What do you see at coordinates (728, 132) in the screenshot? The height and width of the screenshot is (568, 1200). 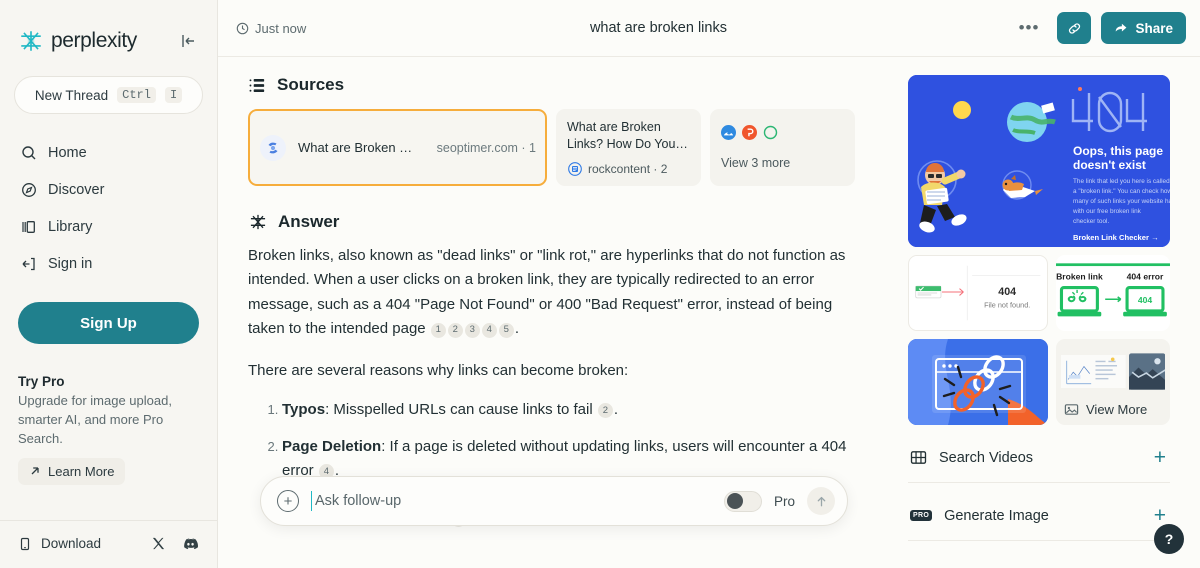 I see `semrush-favicon` at bounding box center [728, 132].